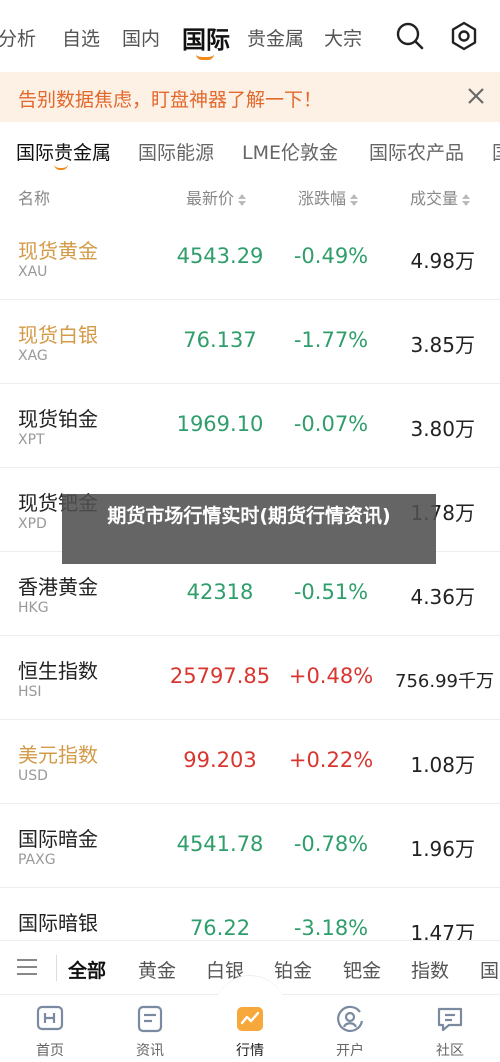 This screenshot has height=1062, width=500. I want to click on row-change: -1.77%, so click(331, 340).